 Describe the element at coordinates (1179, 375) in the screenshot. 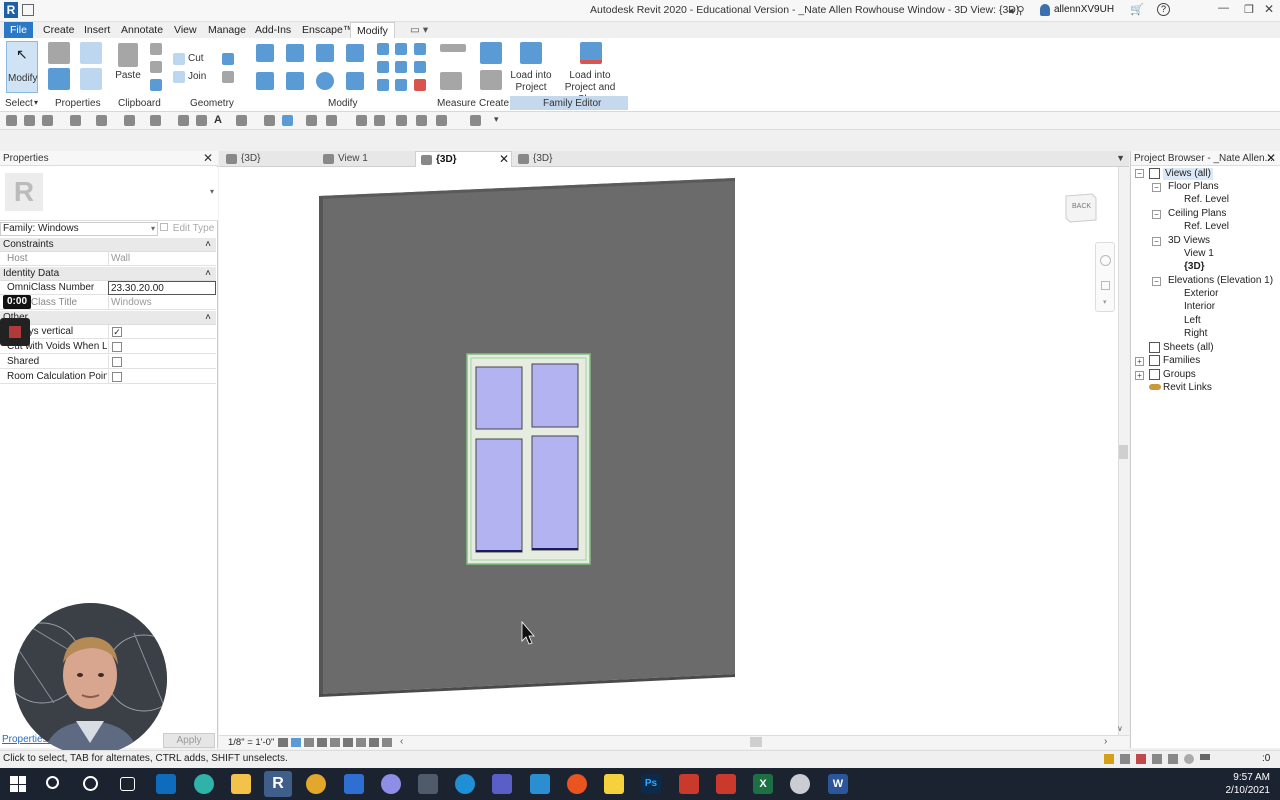

I see `tree-groups: Groups` at that location.